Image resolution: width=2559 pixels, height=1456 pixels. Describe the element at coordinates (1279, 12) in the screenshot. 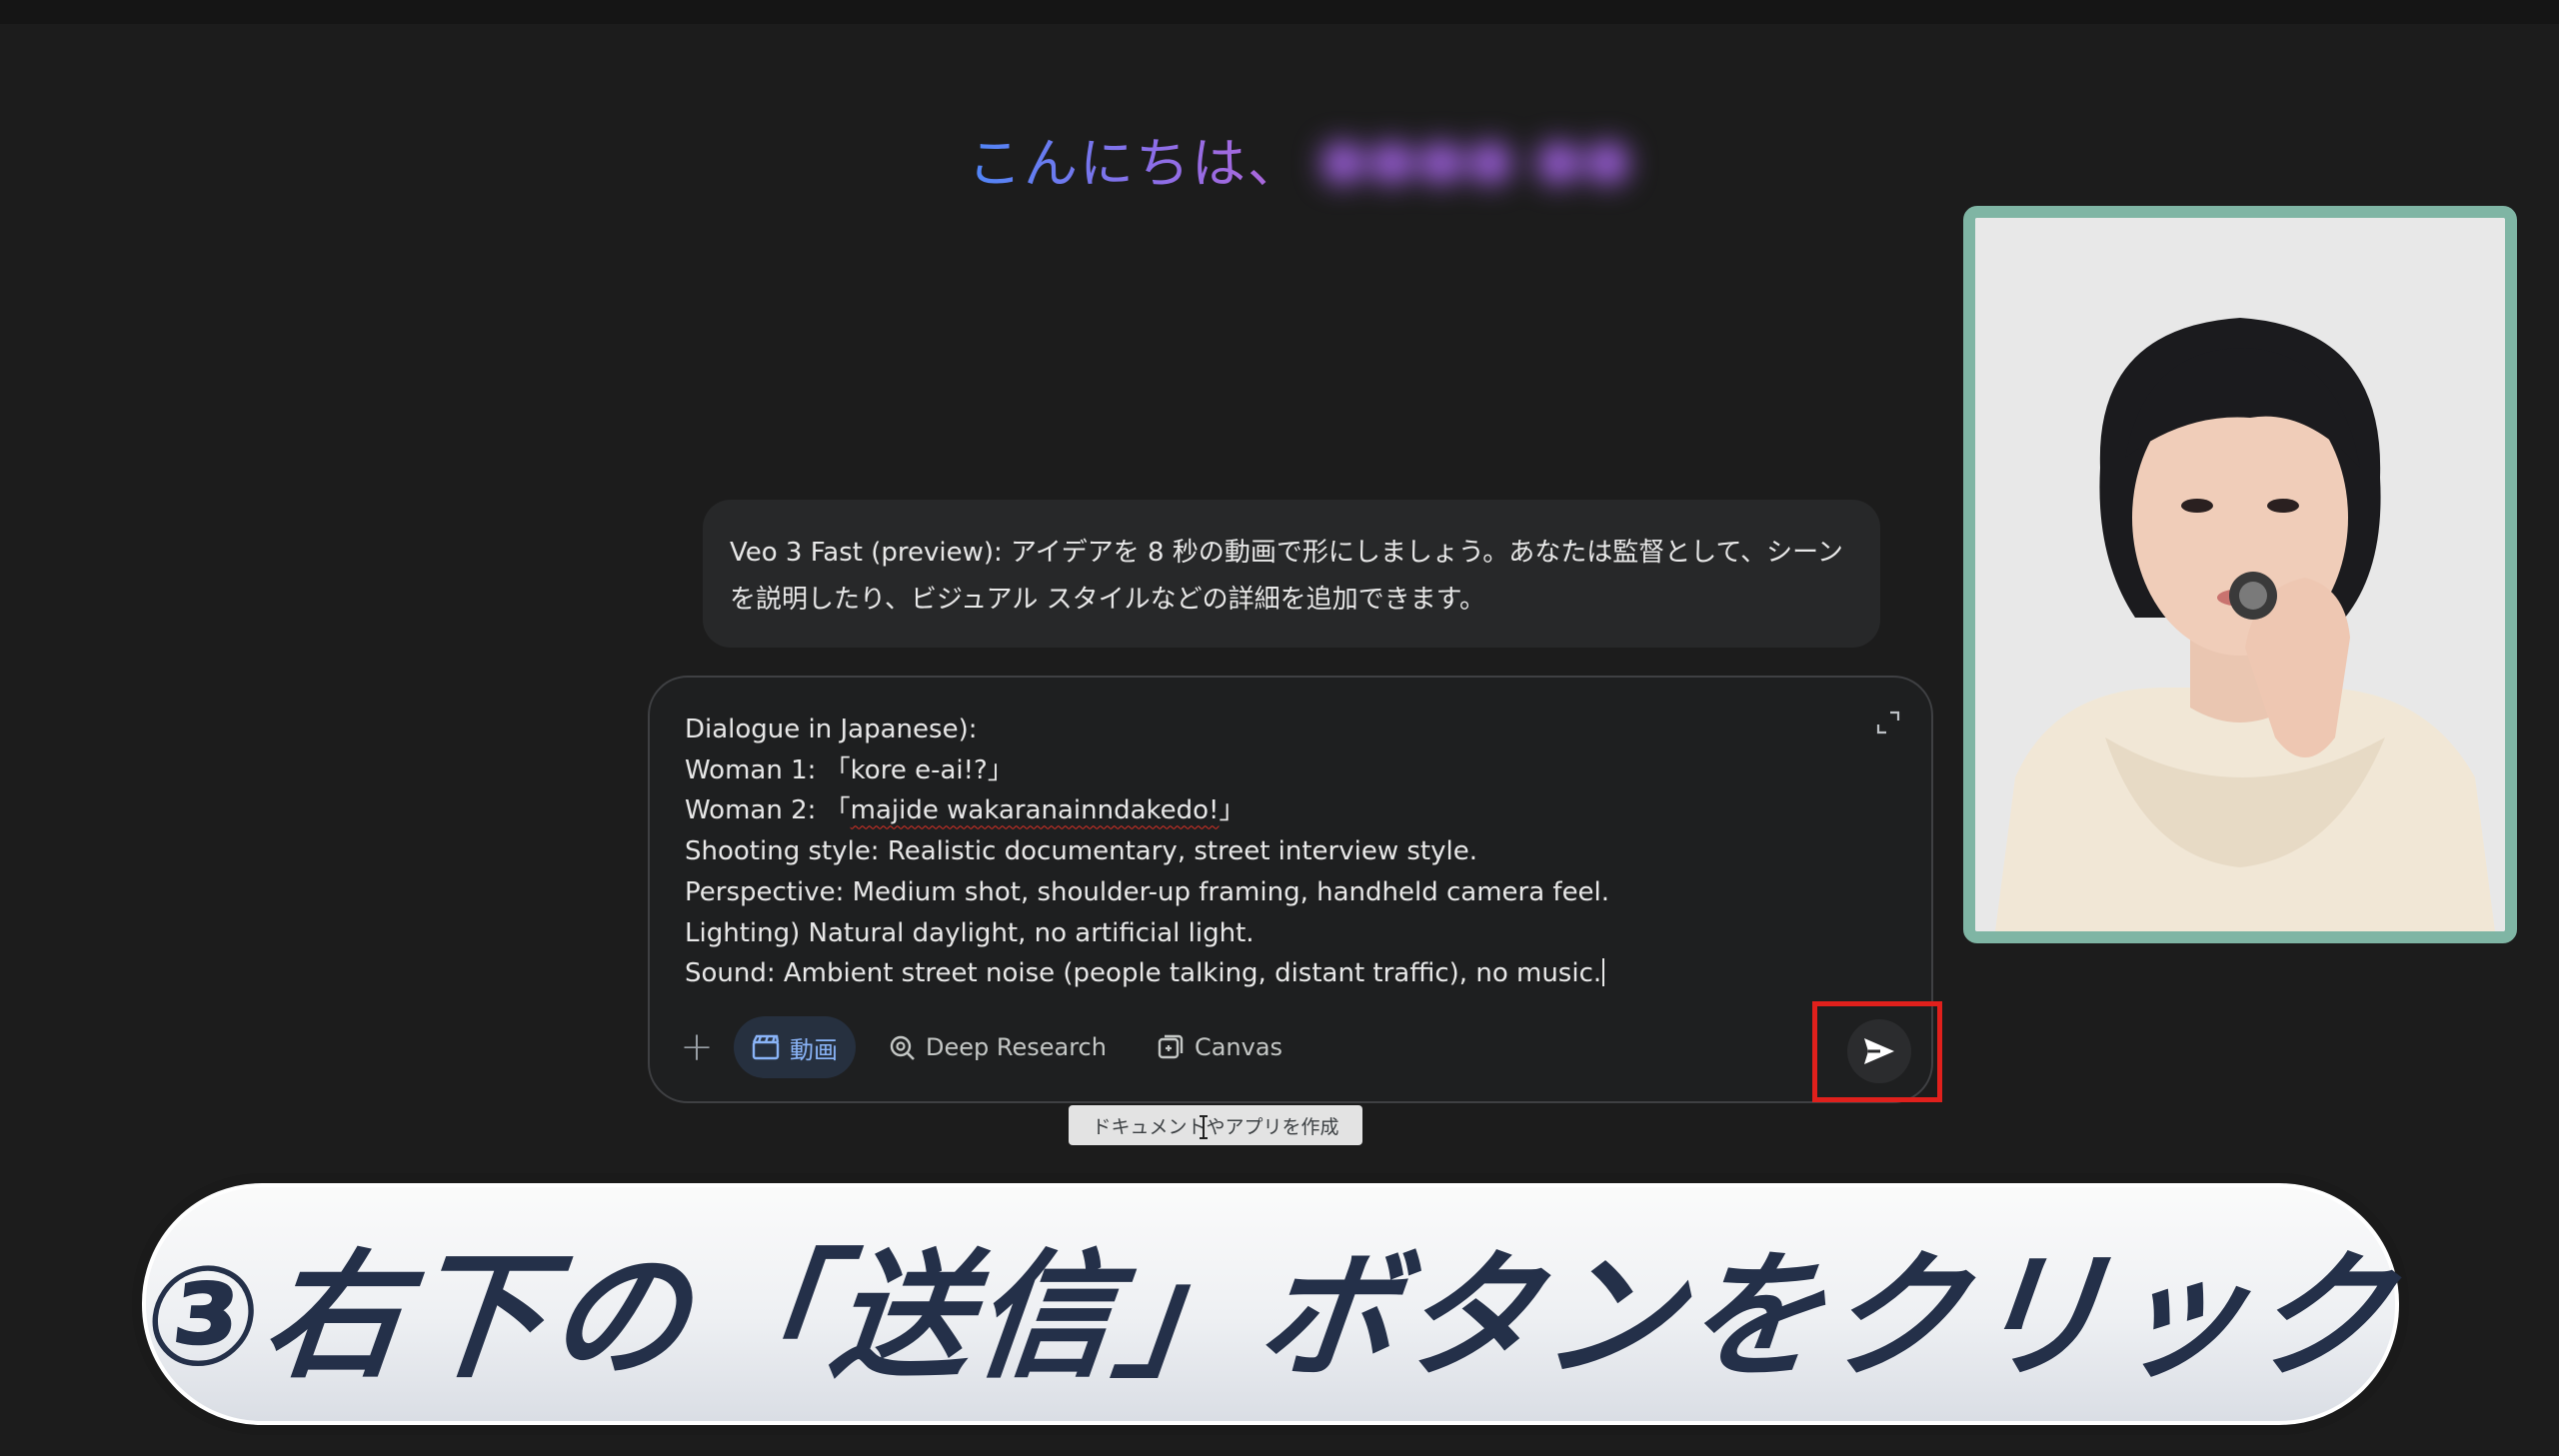

I see `top-bar` at that location.